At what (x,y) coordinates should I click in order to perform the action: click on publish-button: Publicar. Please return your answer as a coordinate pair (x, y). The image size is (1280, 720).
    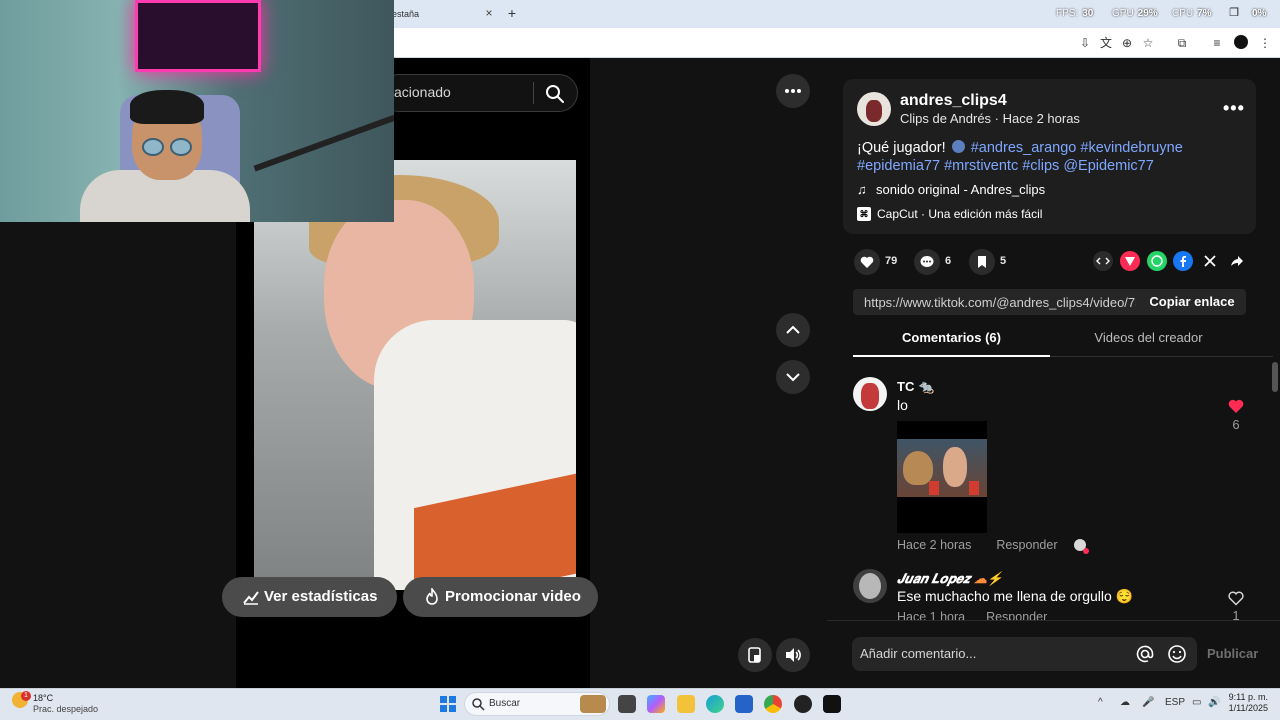
    Looking at the image, I should click on (1232, 653).